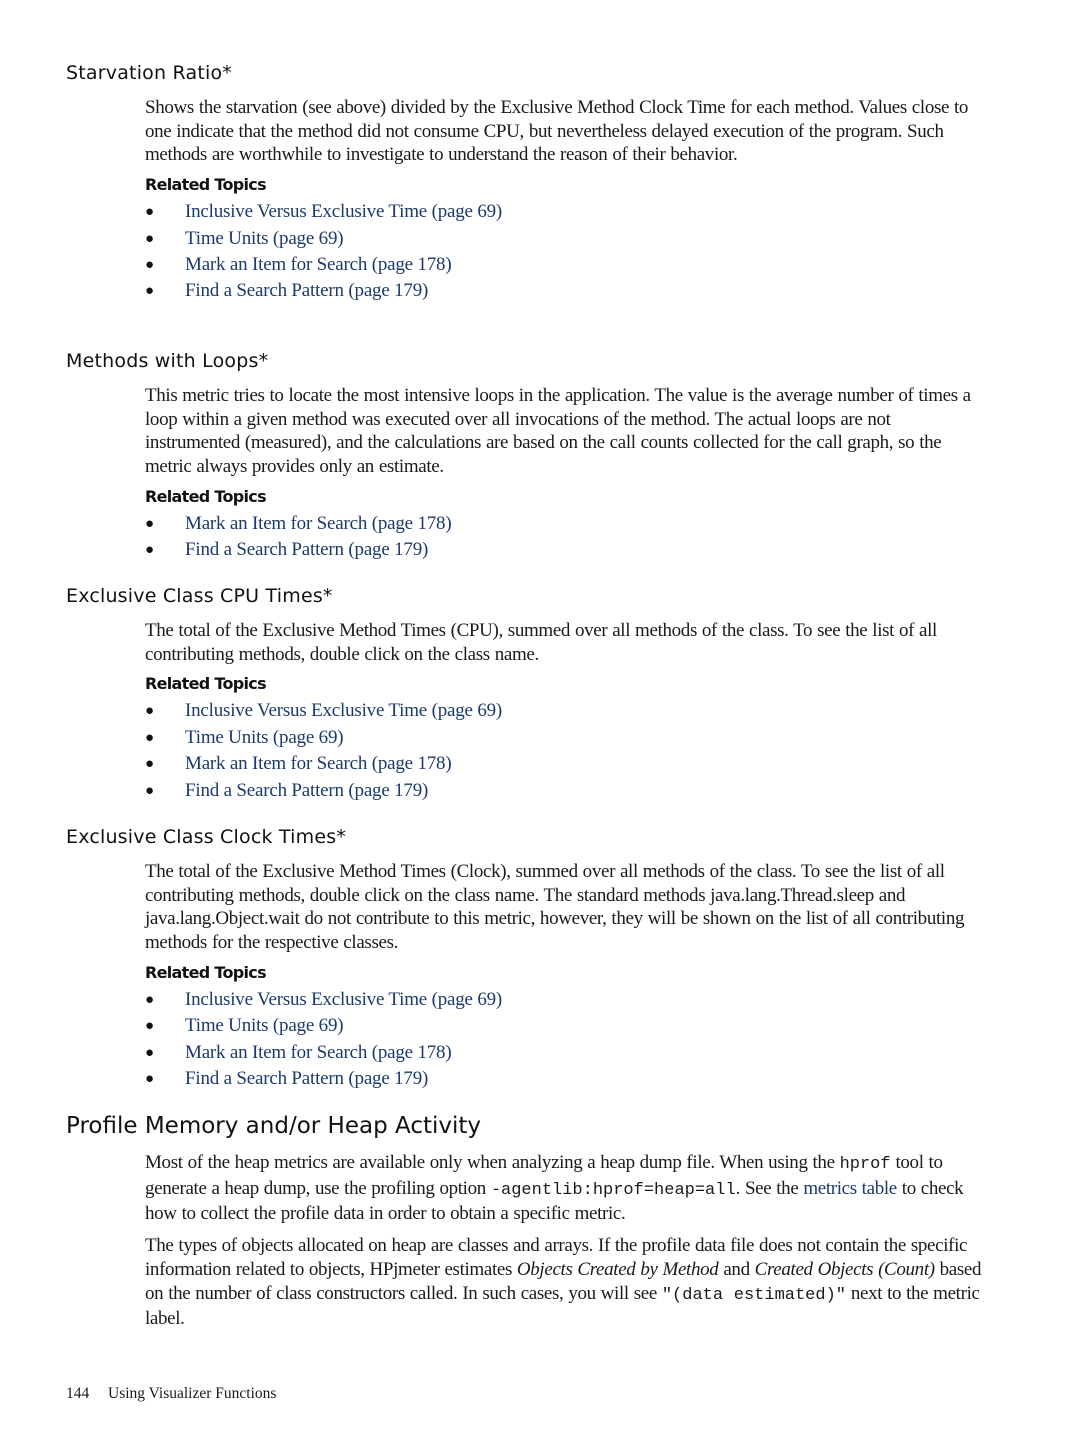  Describe the element at coordinates (850, 1188) in the screenshot. I see `metrics-table-link: metrics table` at that location.